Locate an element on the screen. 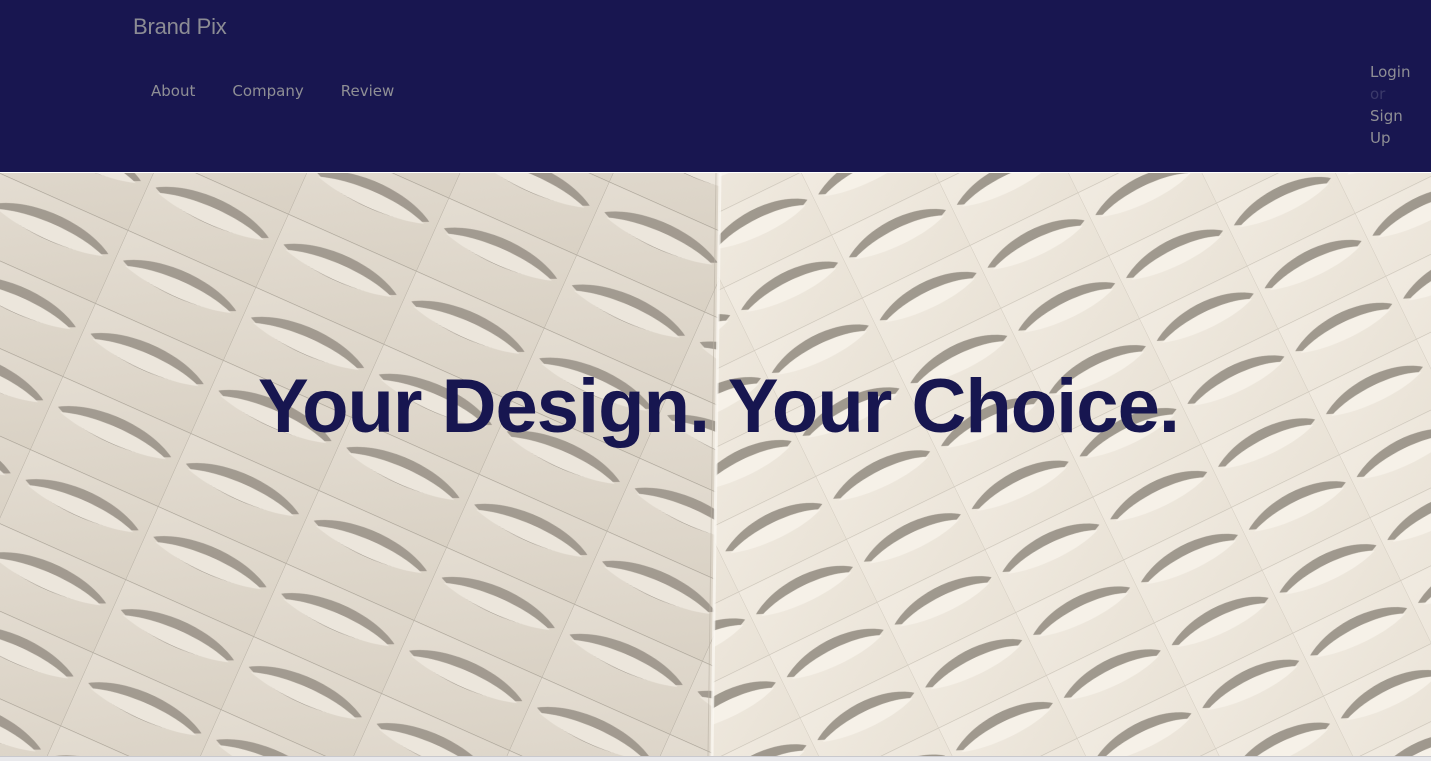 Image resolution: width=1431 pixels, height=761 pixels. auth-separator: or is located at coordinates (1378, 94).